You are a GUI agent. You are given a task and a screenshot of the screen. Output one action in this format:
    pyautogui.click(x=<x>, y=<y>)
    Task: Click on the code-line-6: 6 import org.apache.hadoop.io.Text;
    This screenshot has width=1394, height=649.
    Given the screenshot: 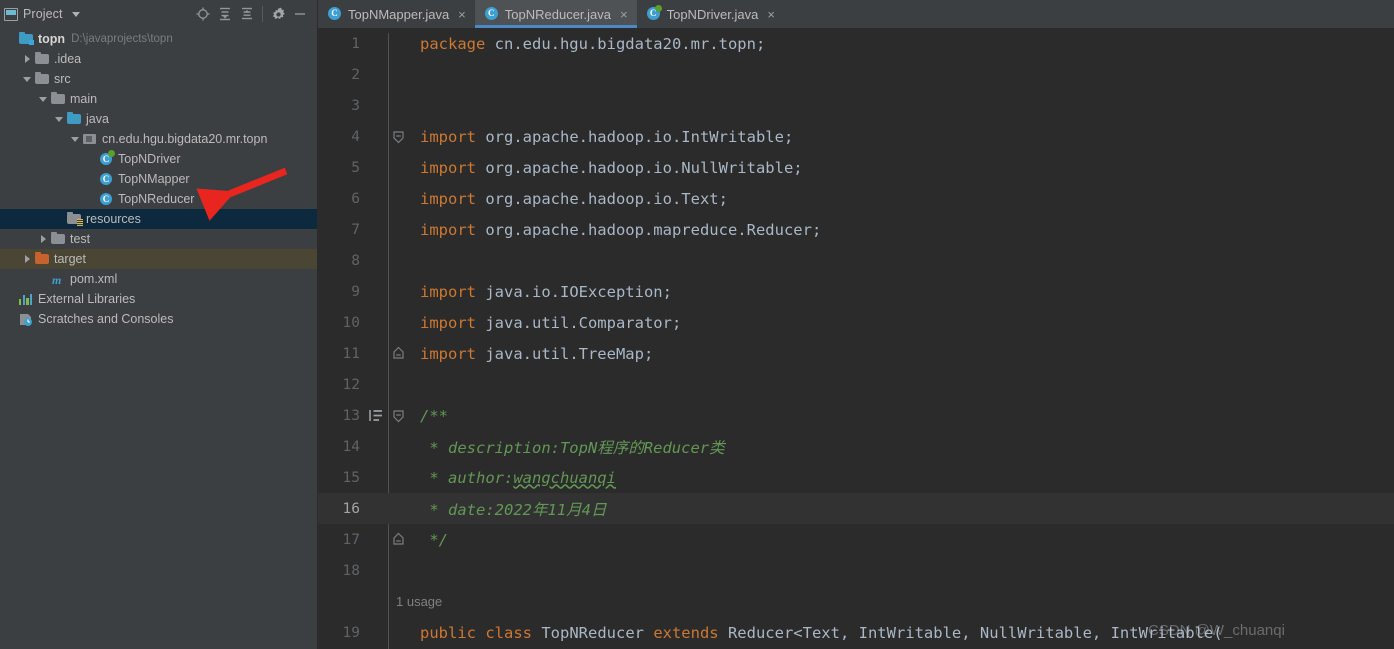 What is the action you would take?
    pyautogui.click(x=856, y=198)
    